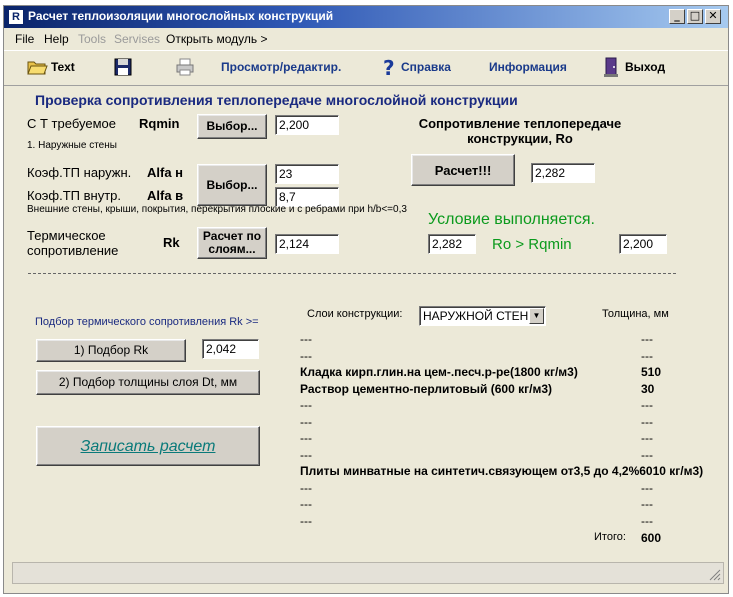 Image resolution: width=733 pixels, height=597 pixels. I want to click on layer-thickness: 30, so click(648, 388).